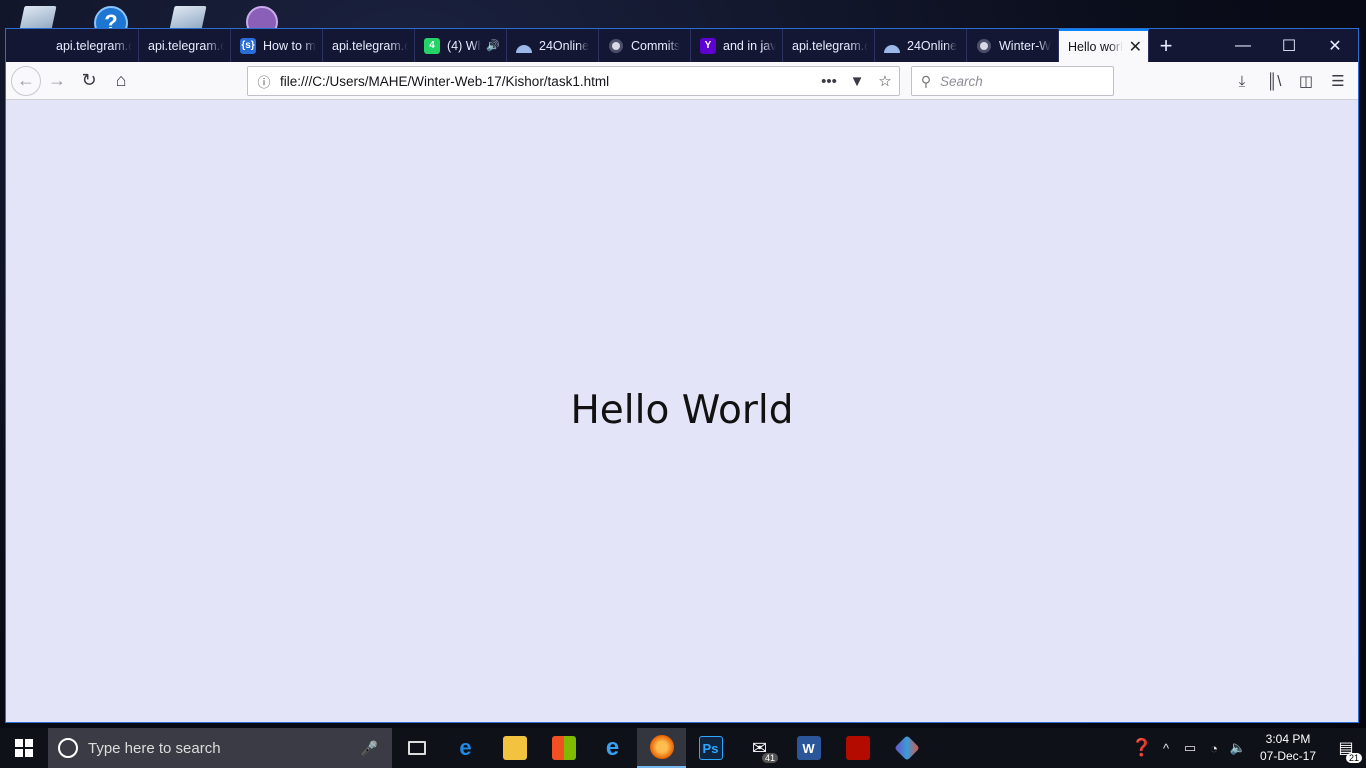 This screenshot has width=1366, height=768. I want to click on forward-button: →, so click(57, 81).